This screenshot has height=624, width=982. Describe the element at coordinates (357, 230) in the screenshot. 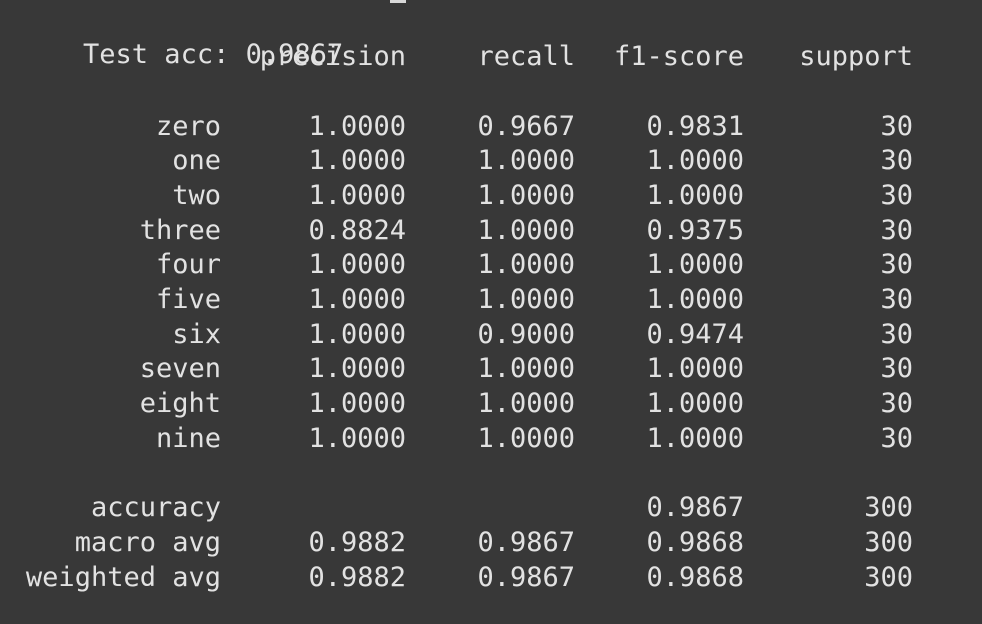

I see `precision-value: 0.8824` at that location.